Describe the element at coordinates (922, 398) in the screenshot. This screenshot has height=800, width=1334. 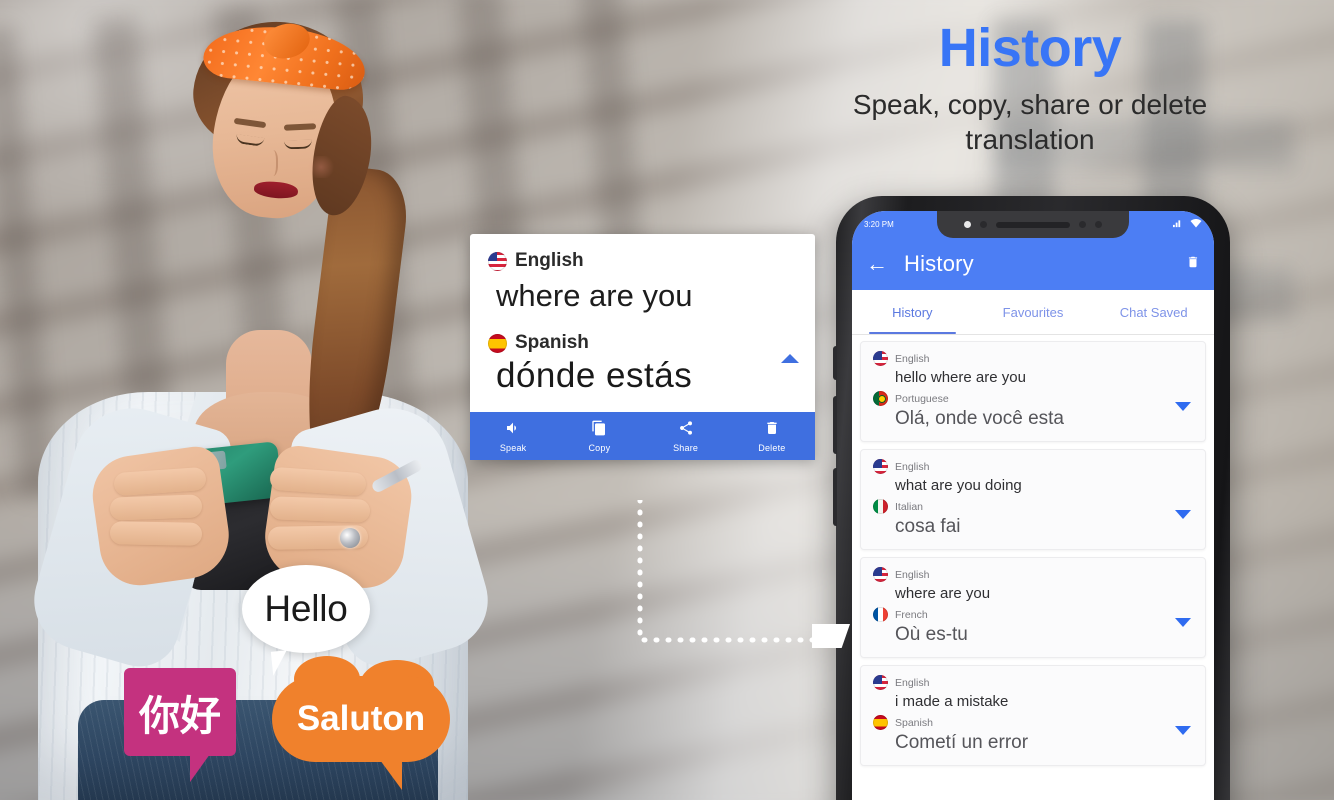
I see `history-target-language: Portuguese` at that location.